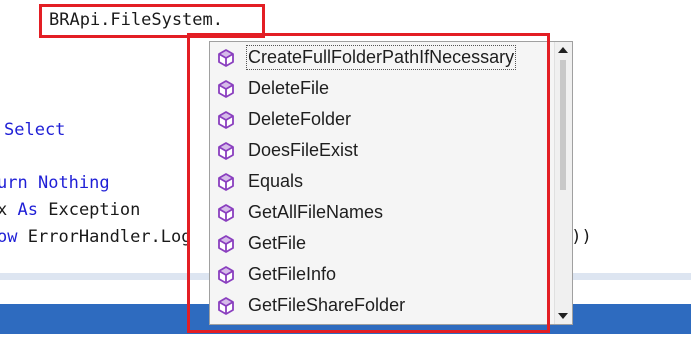 The width and height of the screenshot is (691, 338). What do you see at coordinates (563, 316) in the screenshot?
I see `scroll-down-arrow-icon` at bounding box center [563, 316].